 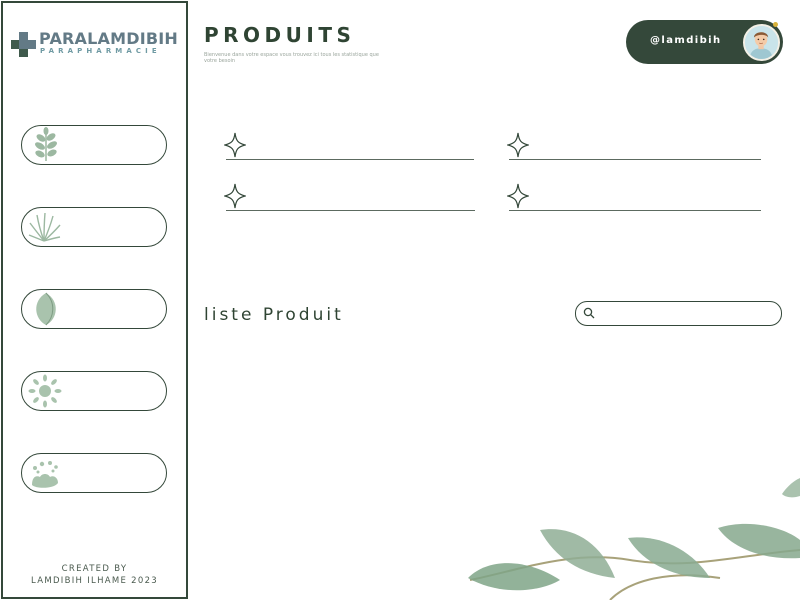 I want to click on leaf-icon, so click(x=46, y=309).